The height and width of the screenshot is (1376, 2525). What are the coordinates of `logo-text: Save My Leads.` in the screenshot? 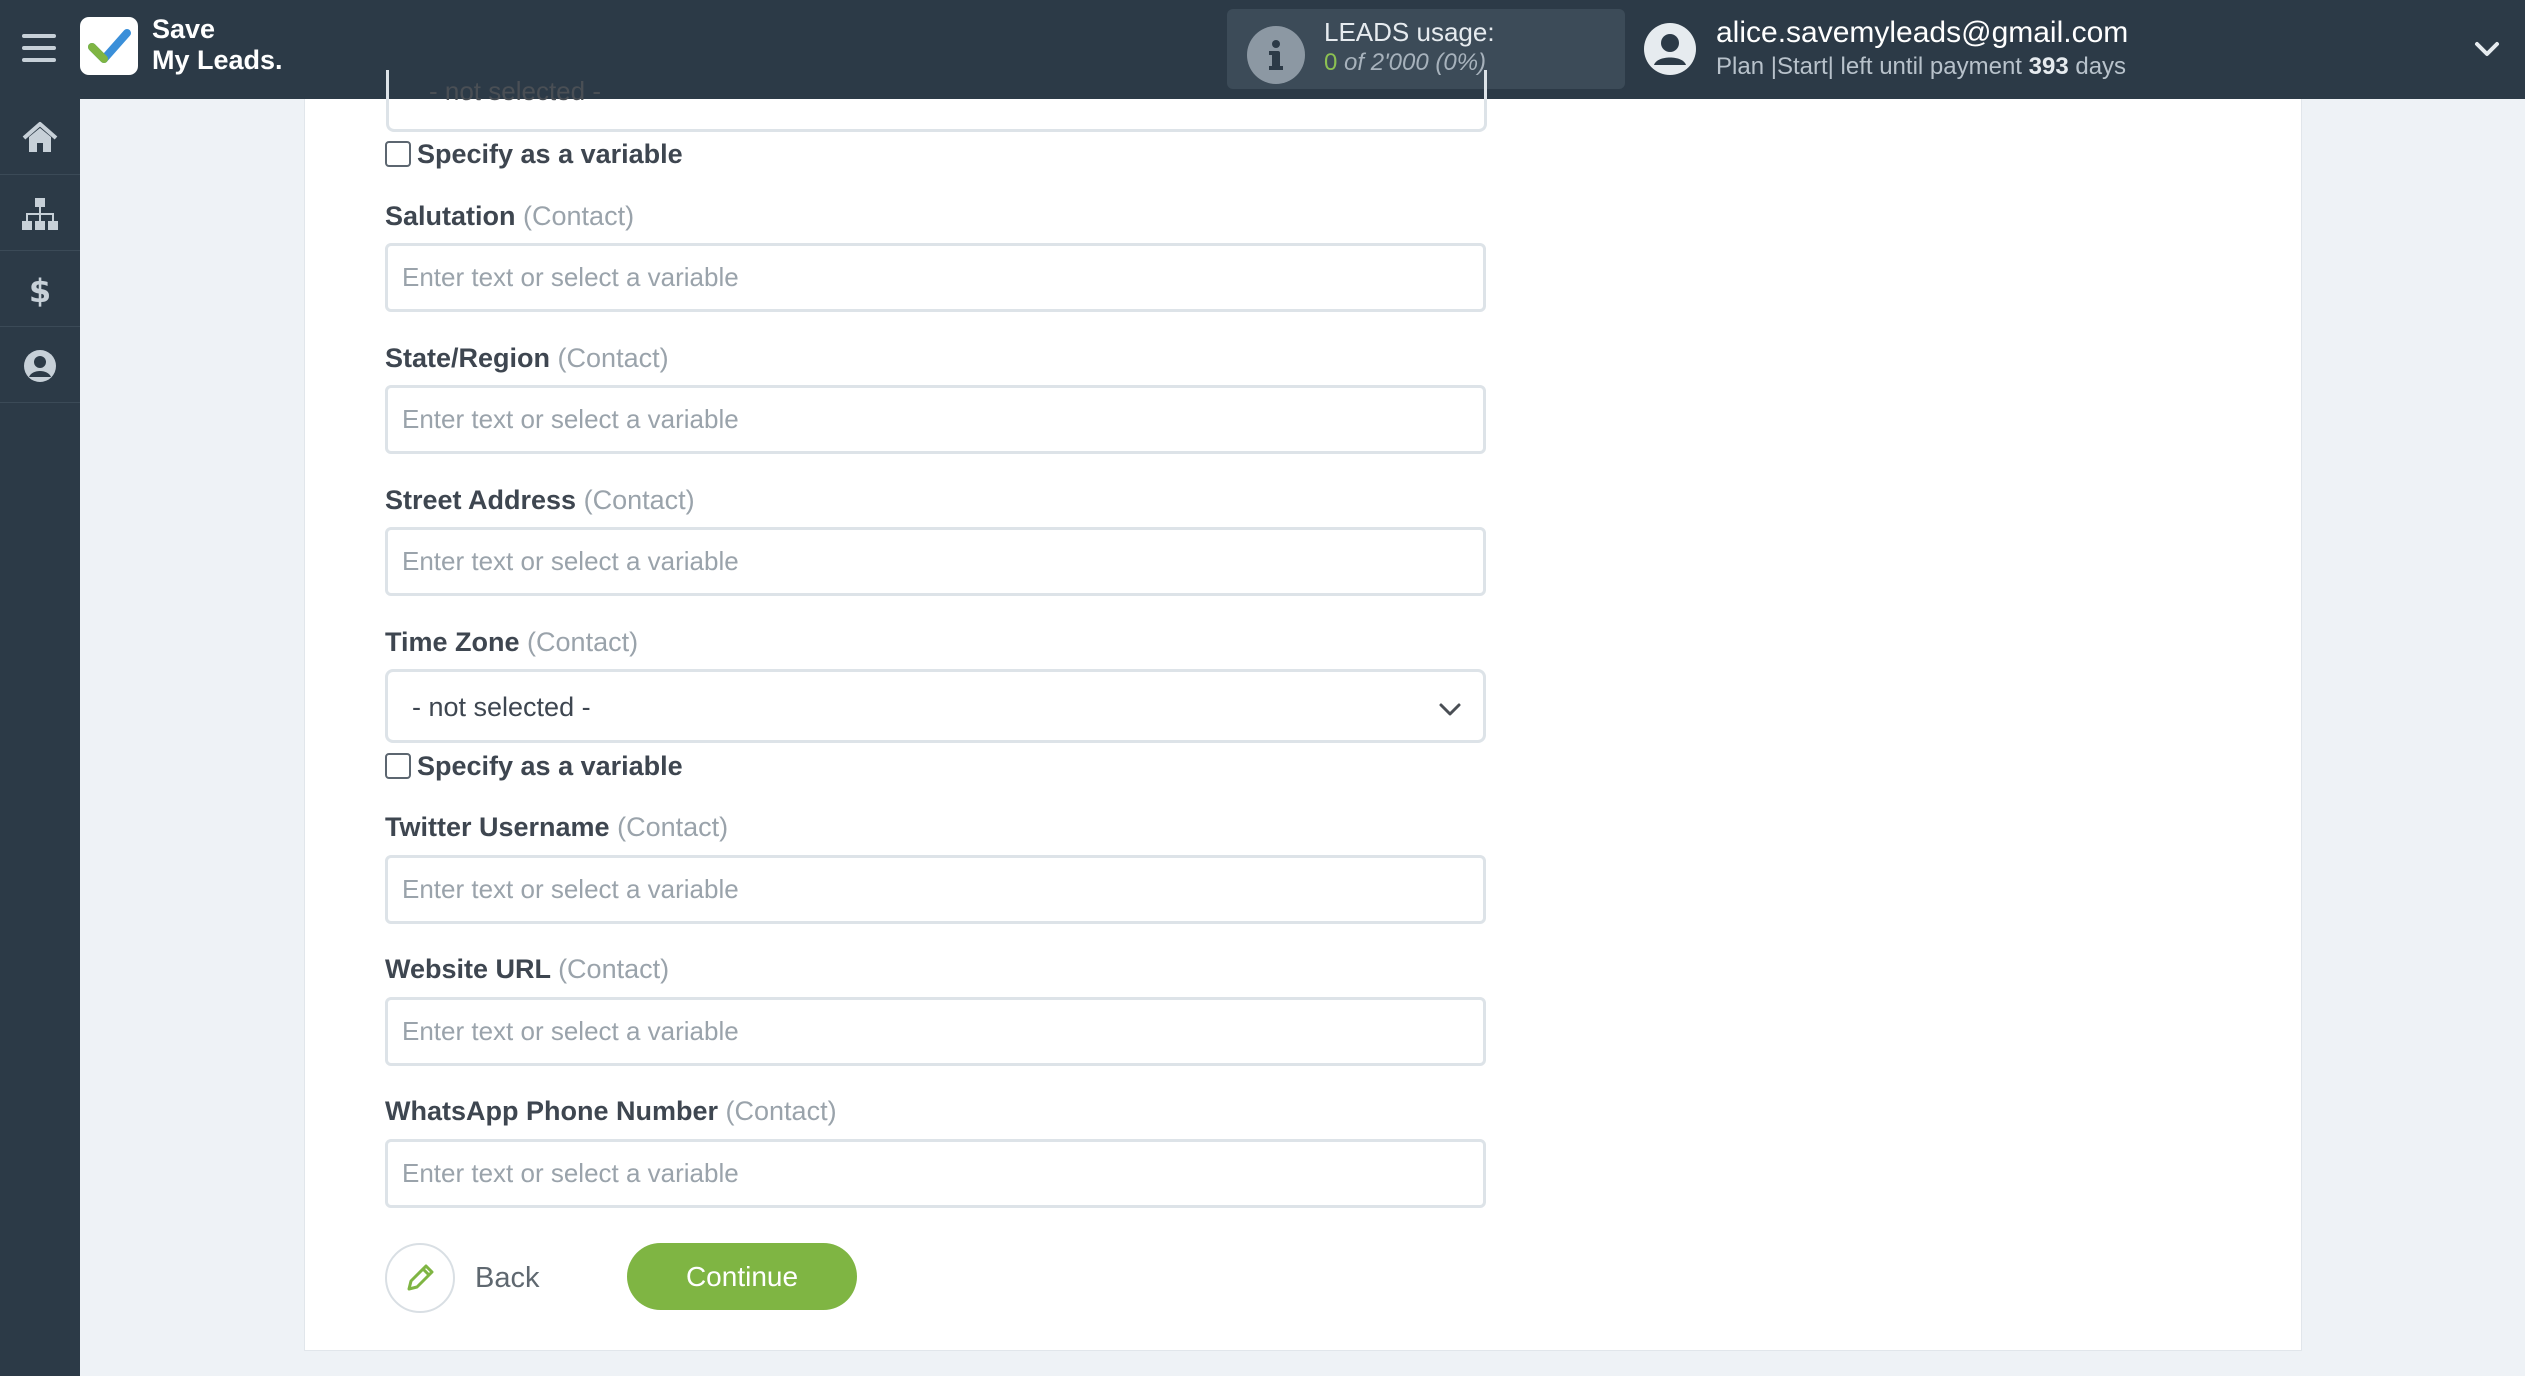 It's located at (217, 45).